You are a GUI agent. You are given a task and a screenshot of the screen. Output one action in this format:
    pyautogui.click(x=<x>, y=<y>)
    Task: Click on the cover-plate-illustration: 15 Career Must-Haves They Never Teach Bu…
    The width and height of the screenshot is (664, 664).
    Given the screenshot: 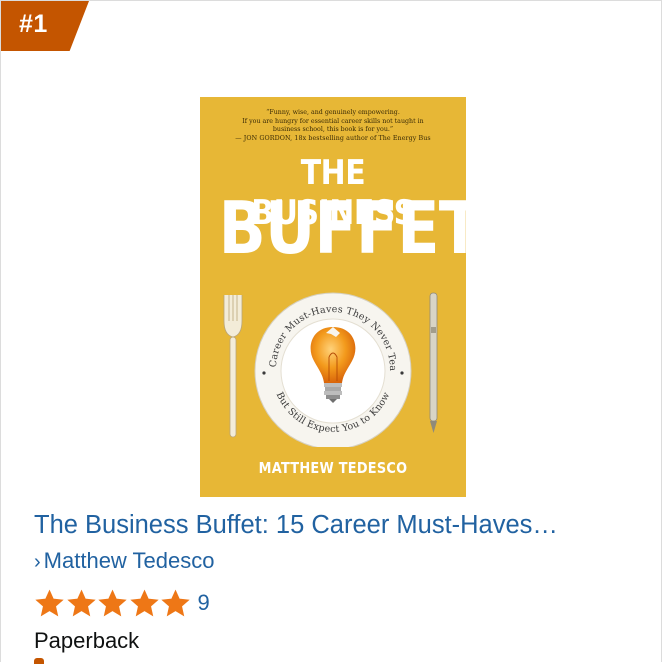 What is the action you would take?
    pyautogui.click(x=319, y=367)
    